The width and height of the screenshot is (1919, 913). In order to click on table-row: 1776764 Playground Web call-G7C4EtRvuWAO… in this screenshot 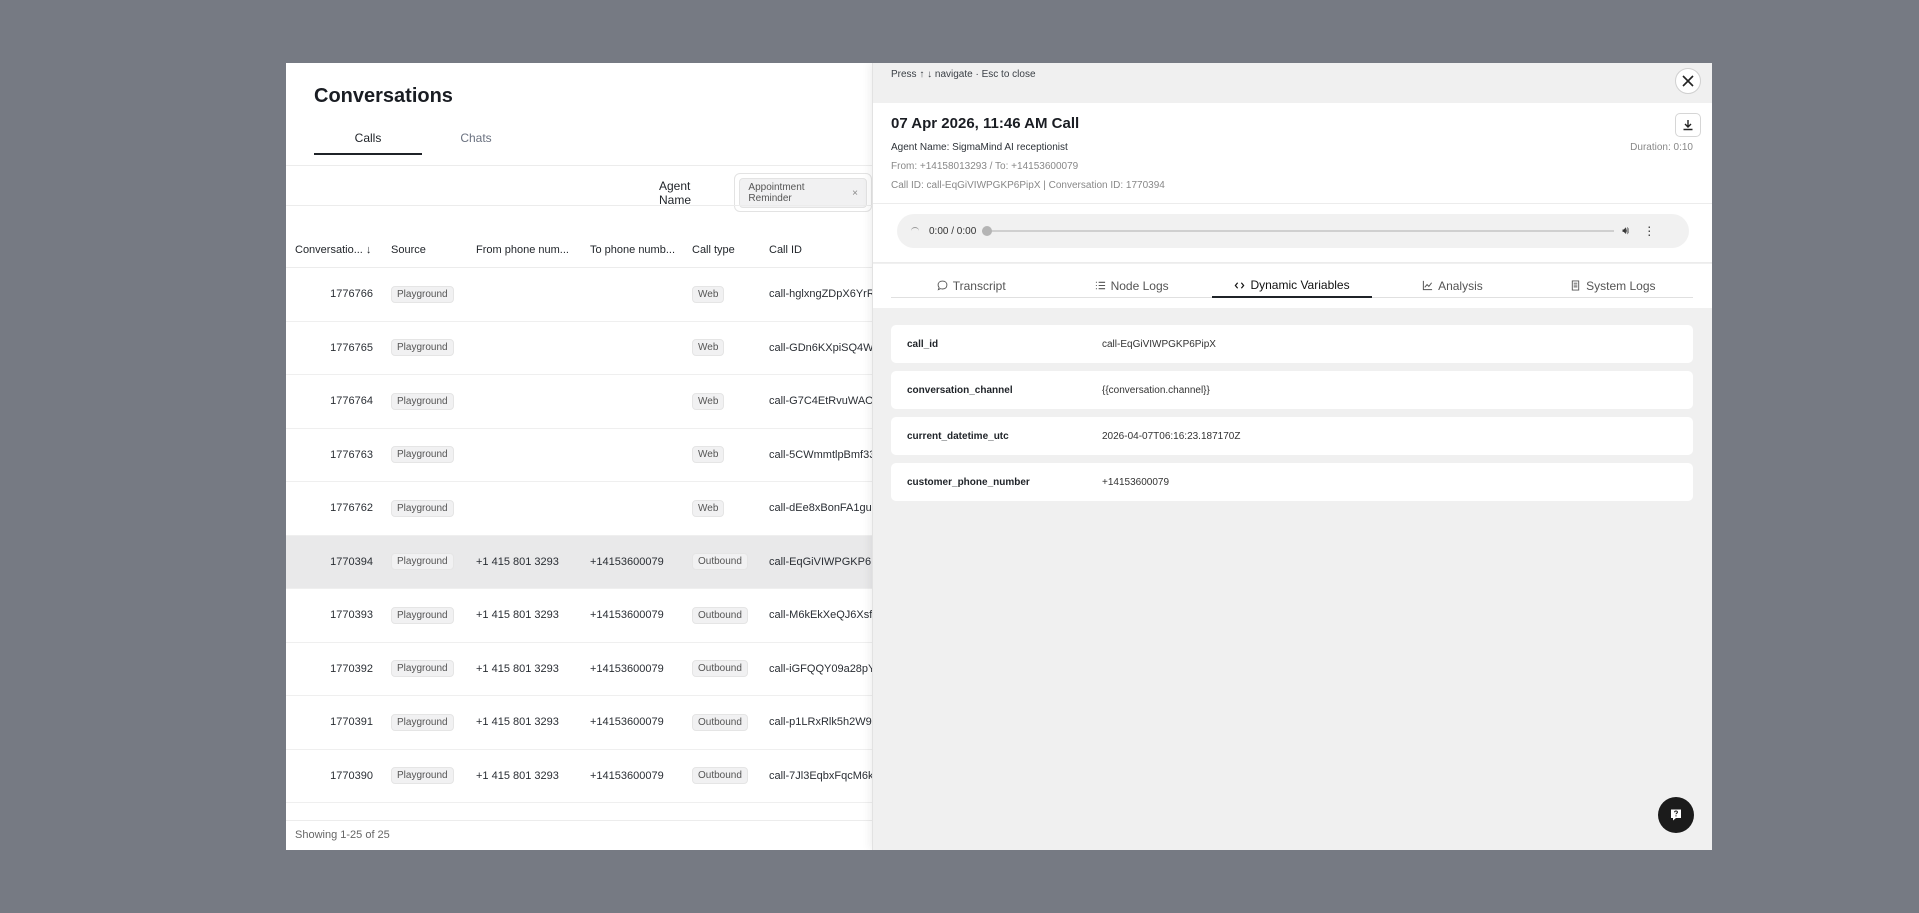, I will do `click(579, 402)`.